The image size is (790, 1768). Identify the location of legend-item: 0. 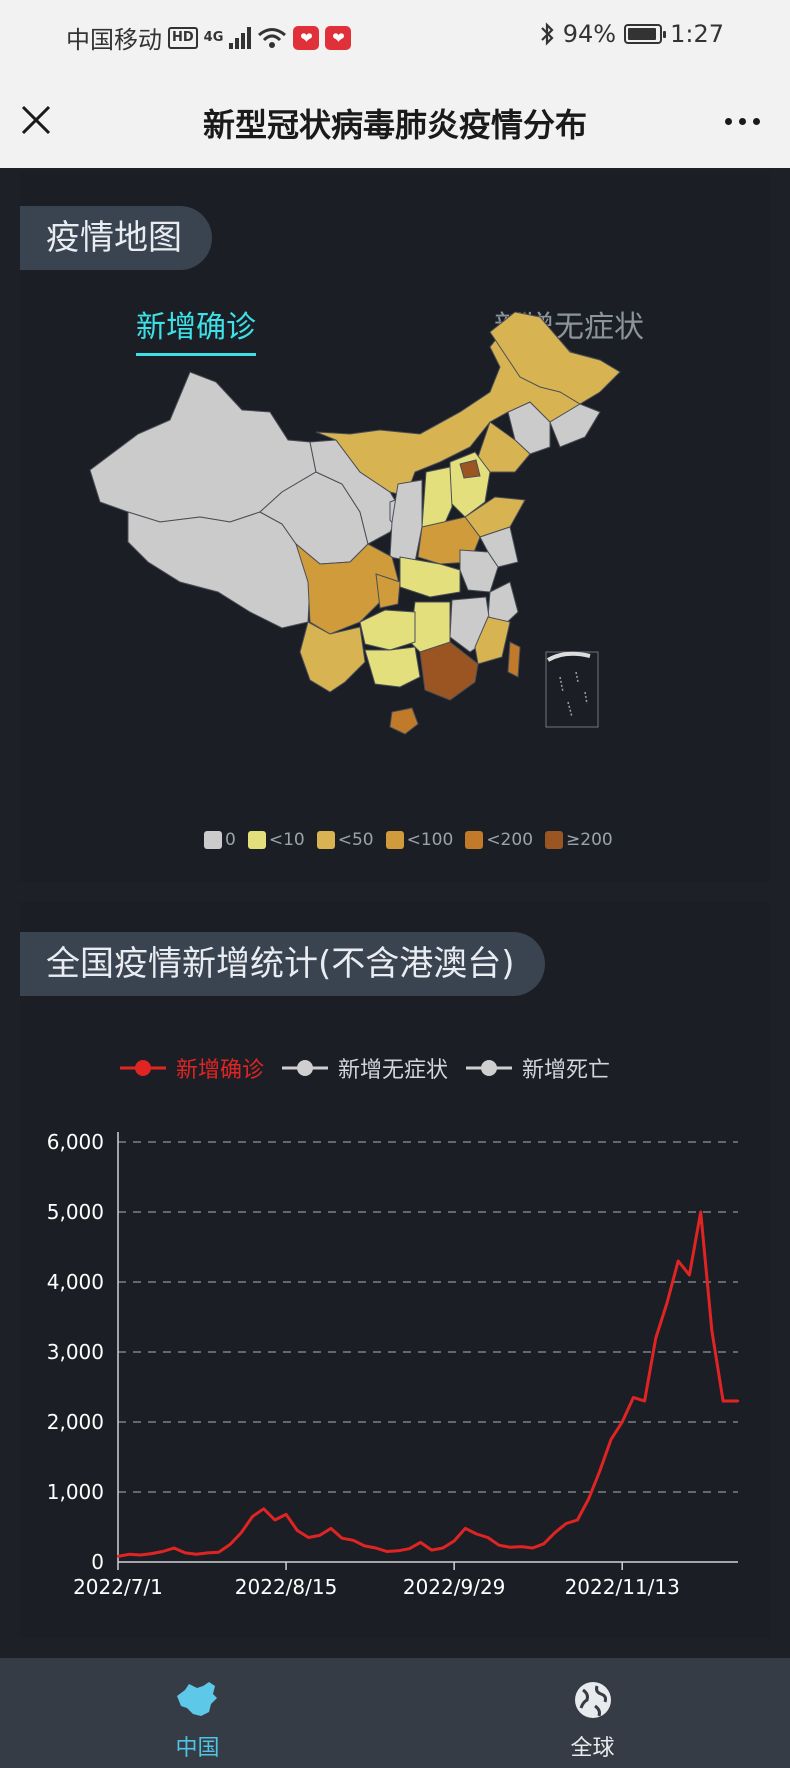
(220, 840).